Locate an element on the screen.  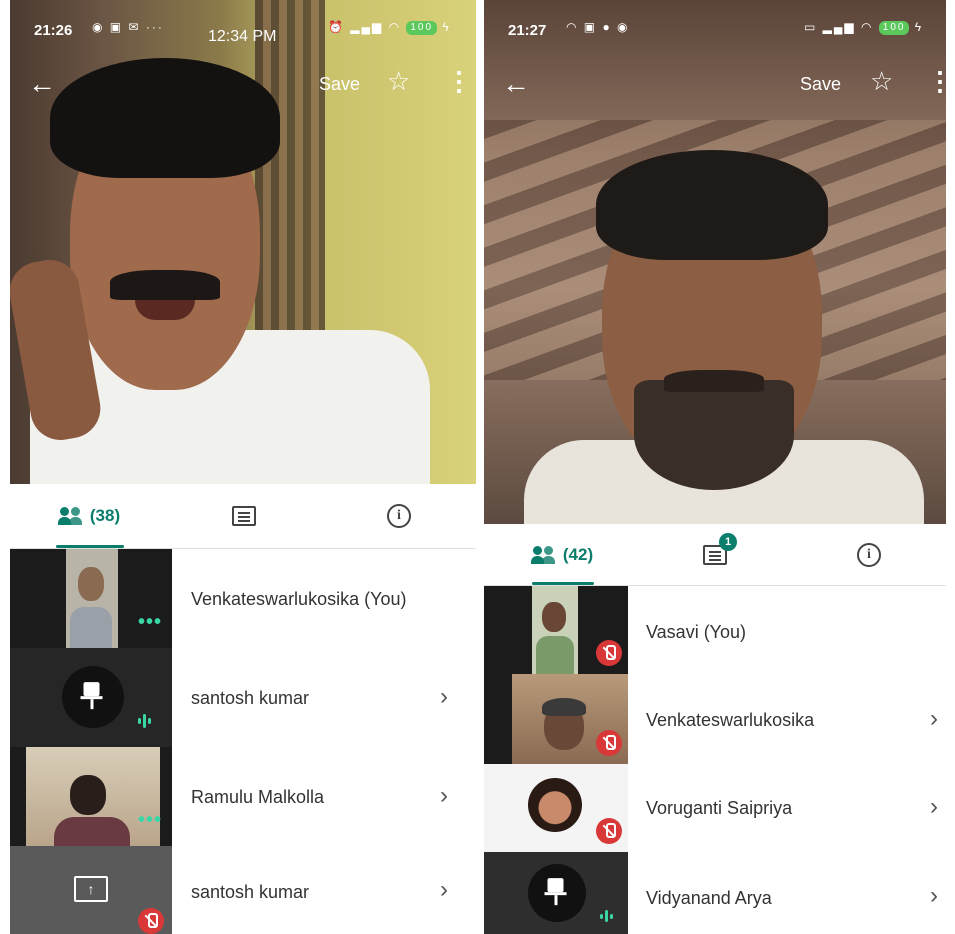
participant-name: Venkateswarlukosika (You) is located at coordinates (299, 599).